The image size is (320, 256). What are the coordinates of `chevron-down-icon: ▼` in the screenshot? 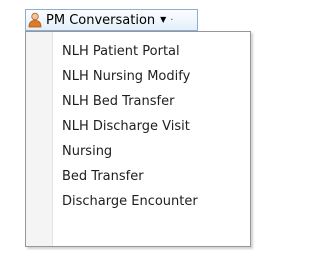 It's located at (163, 19).